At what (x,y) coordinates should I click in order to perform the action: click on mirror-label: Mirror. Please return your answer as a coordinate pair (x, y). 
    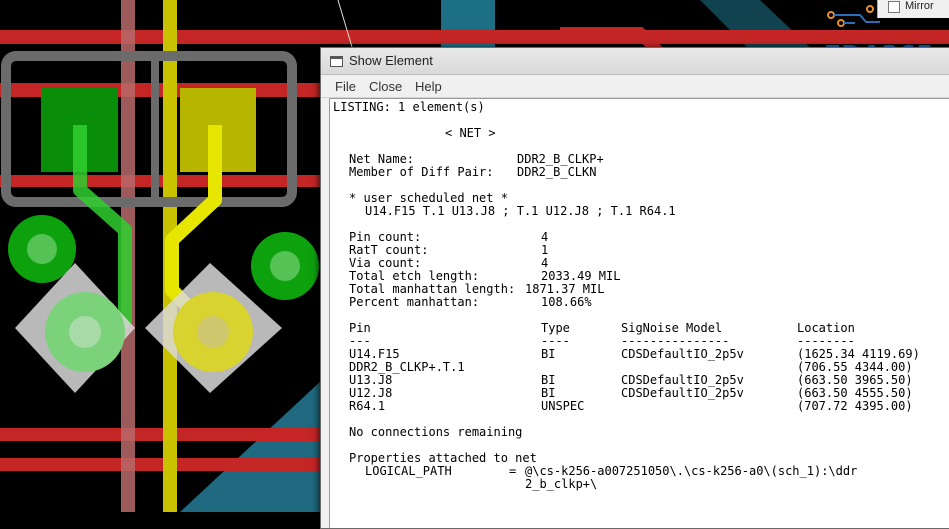
    Looking at the image, I should click on (919, 6).